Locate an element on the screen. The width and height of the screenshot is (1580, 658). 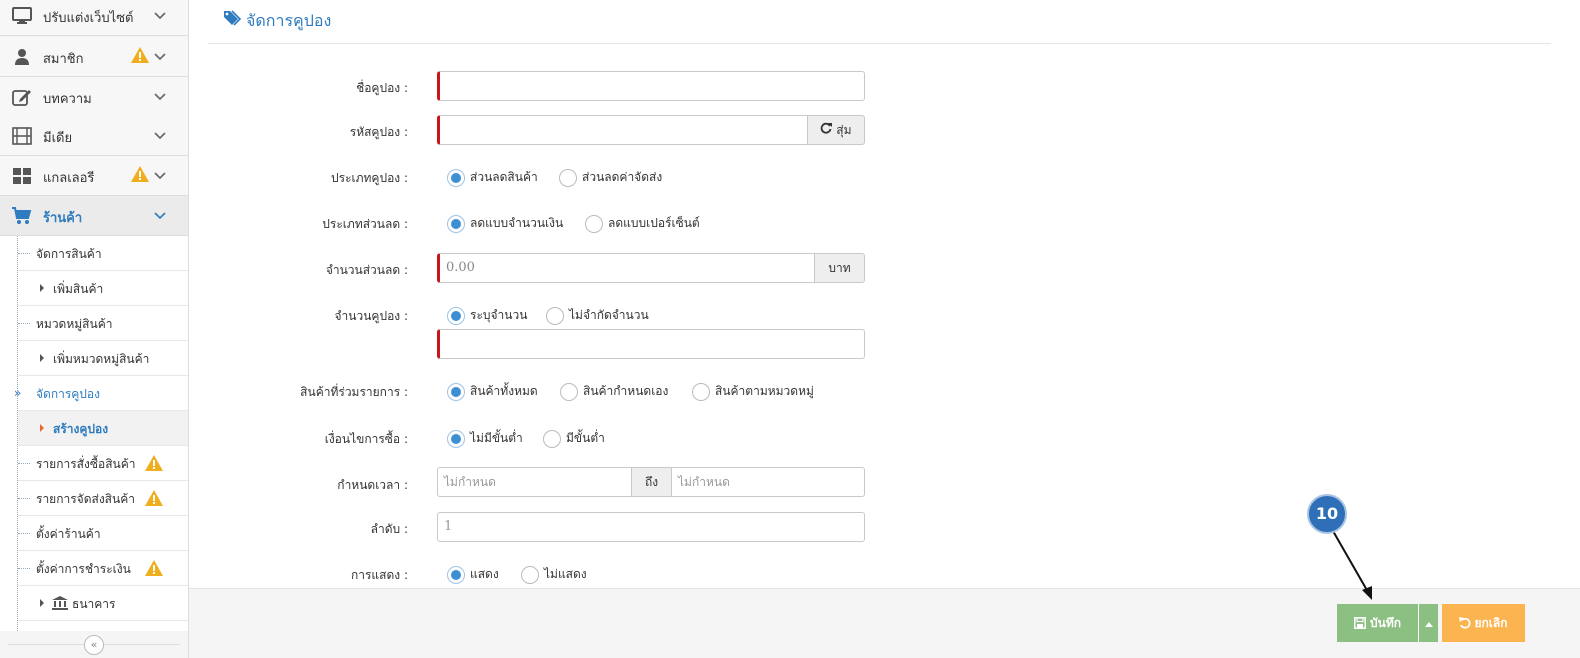
step-number-badge: 10 is located at coordinates (1327, 514).